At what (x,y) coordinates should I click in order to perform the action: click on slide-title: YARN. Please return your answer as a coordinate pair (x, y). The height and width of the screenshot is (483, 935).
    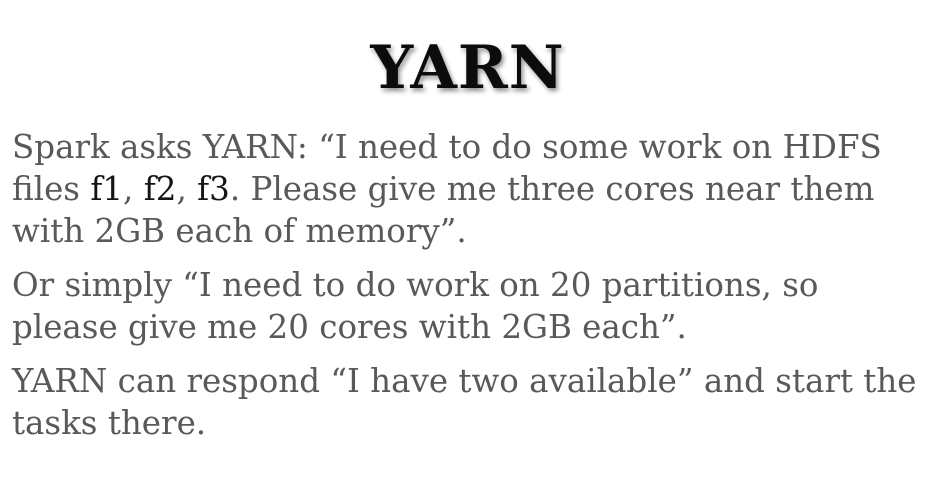
    Looking at the image, I should click on (467, 68).